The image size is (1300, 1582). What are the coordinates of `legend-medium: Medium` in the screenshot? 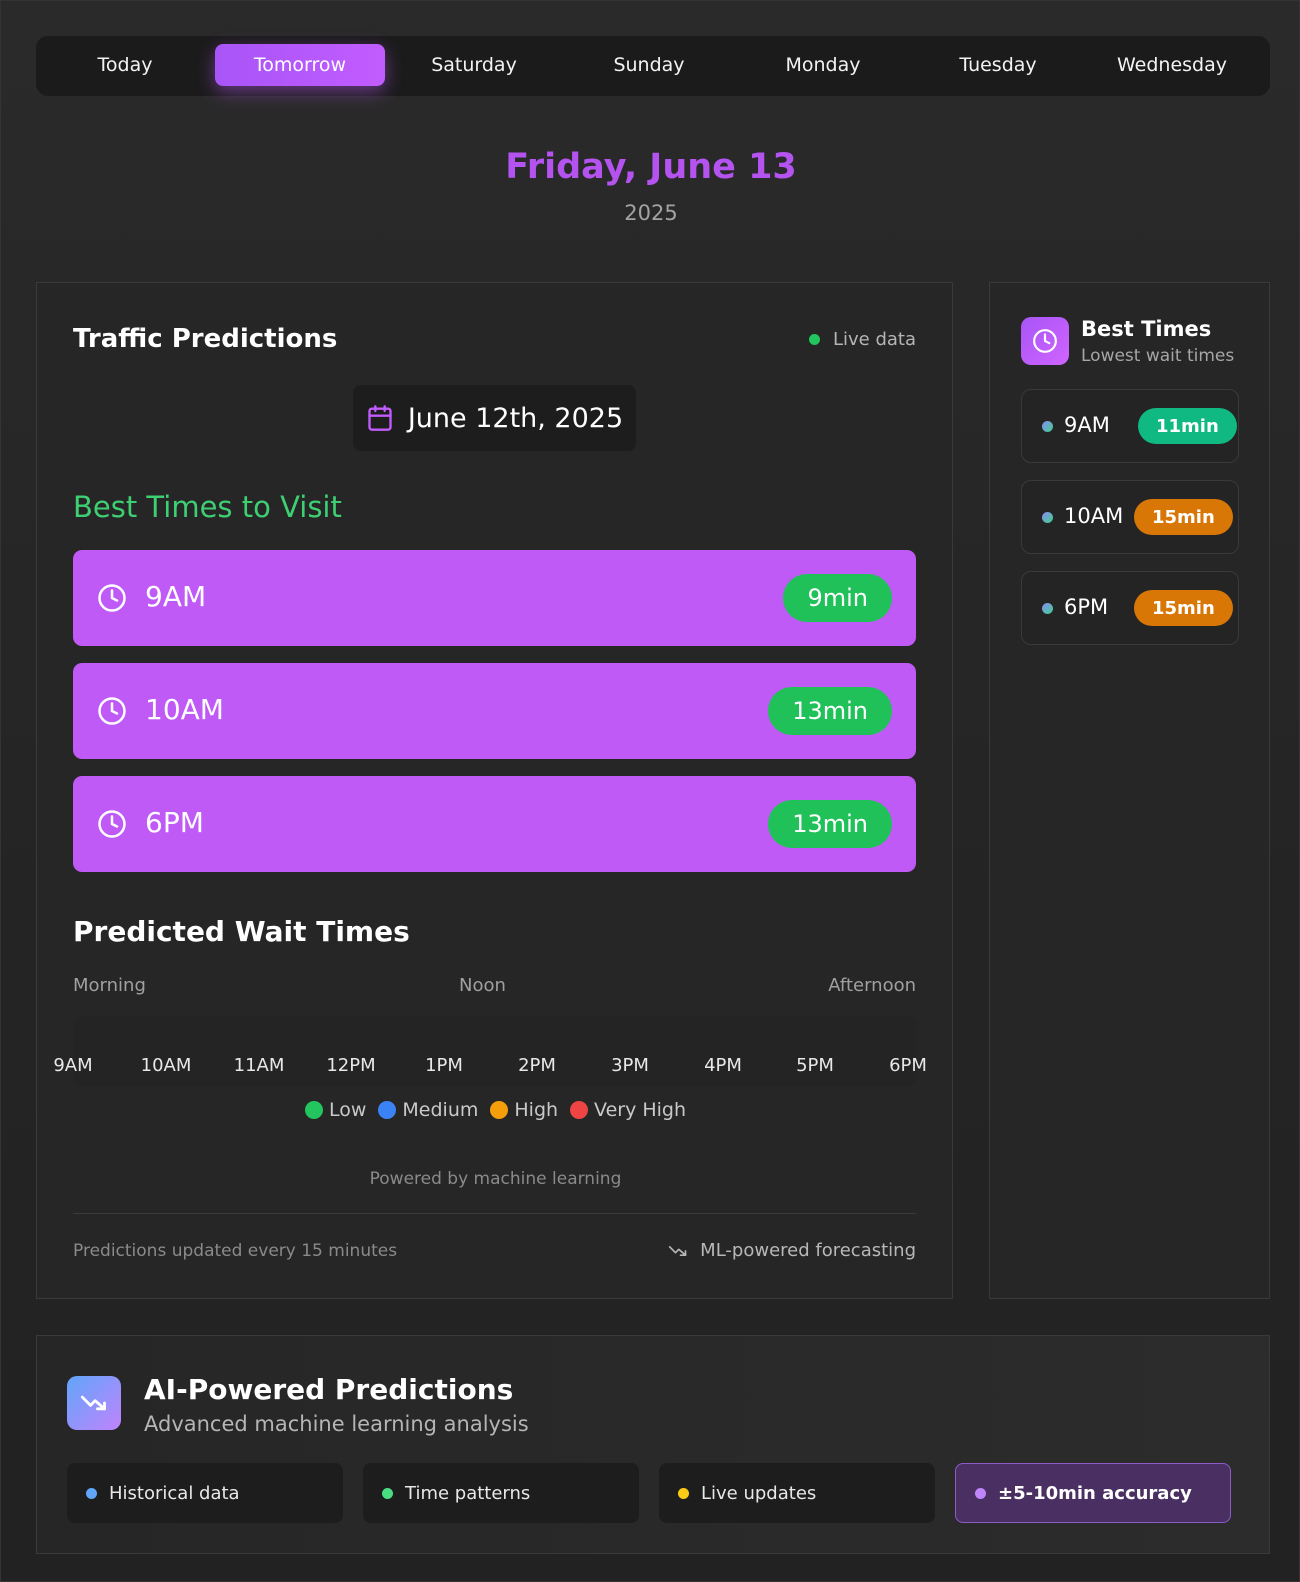 It's located at (428, 1110).